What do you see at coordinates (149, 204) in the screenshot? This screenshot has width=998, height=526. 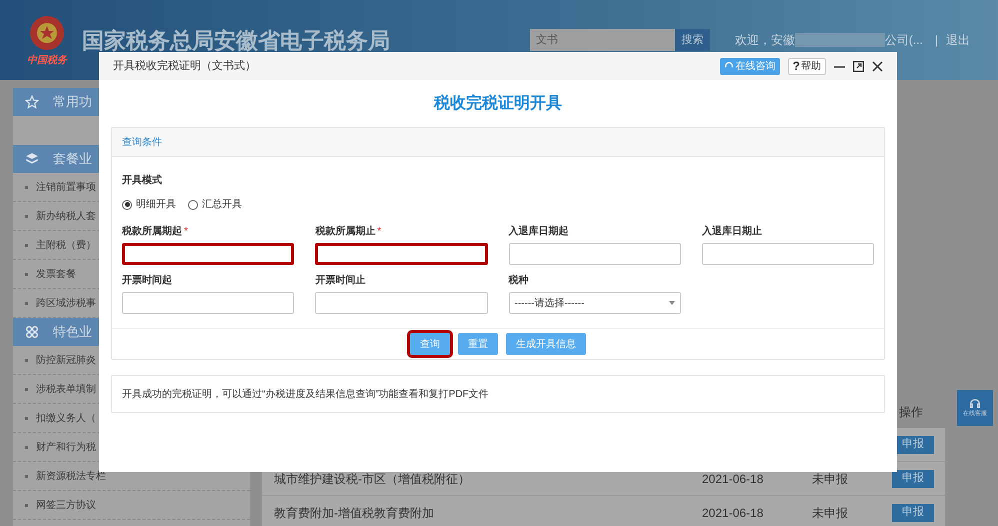 I see `mode-radio: 明细开具` at bounding box center [149, 204].